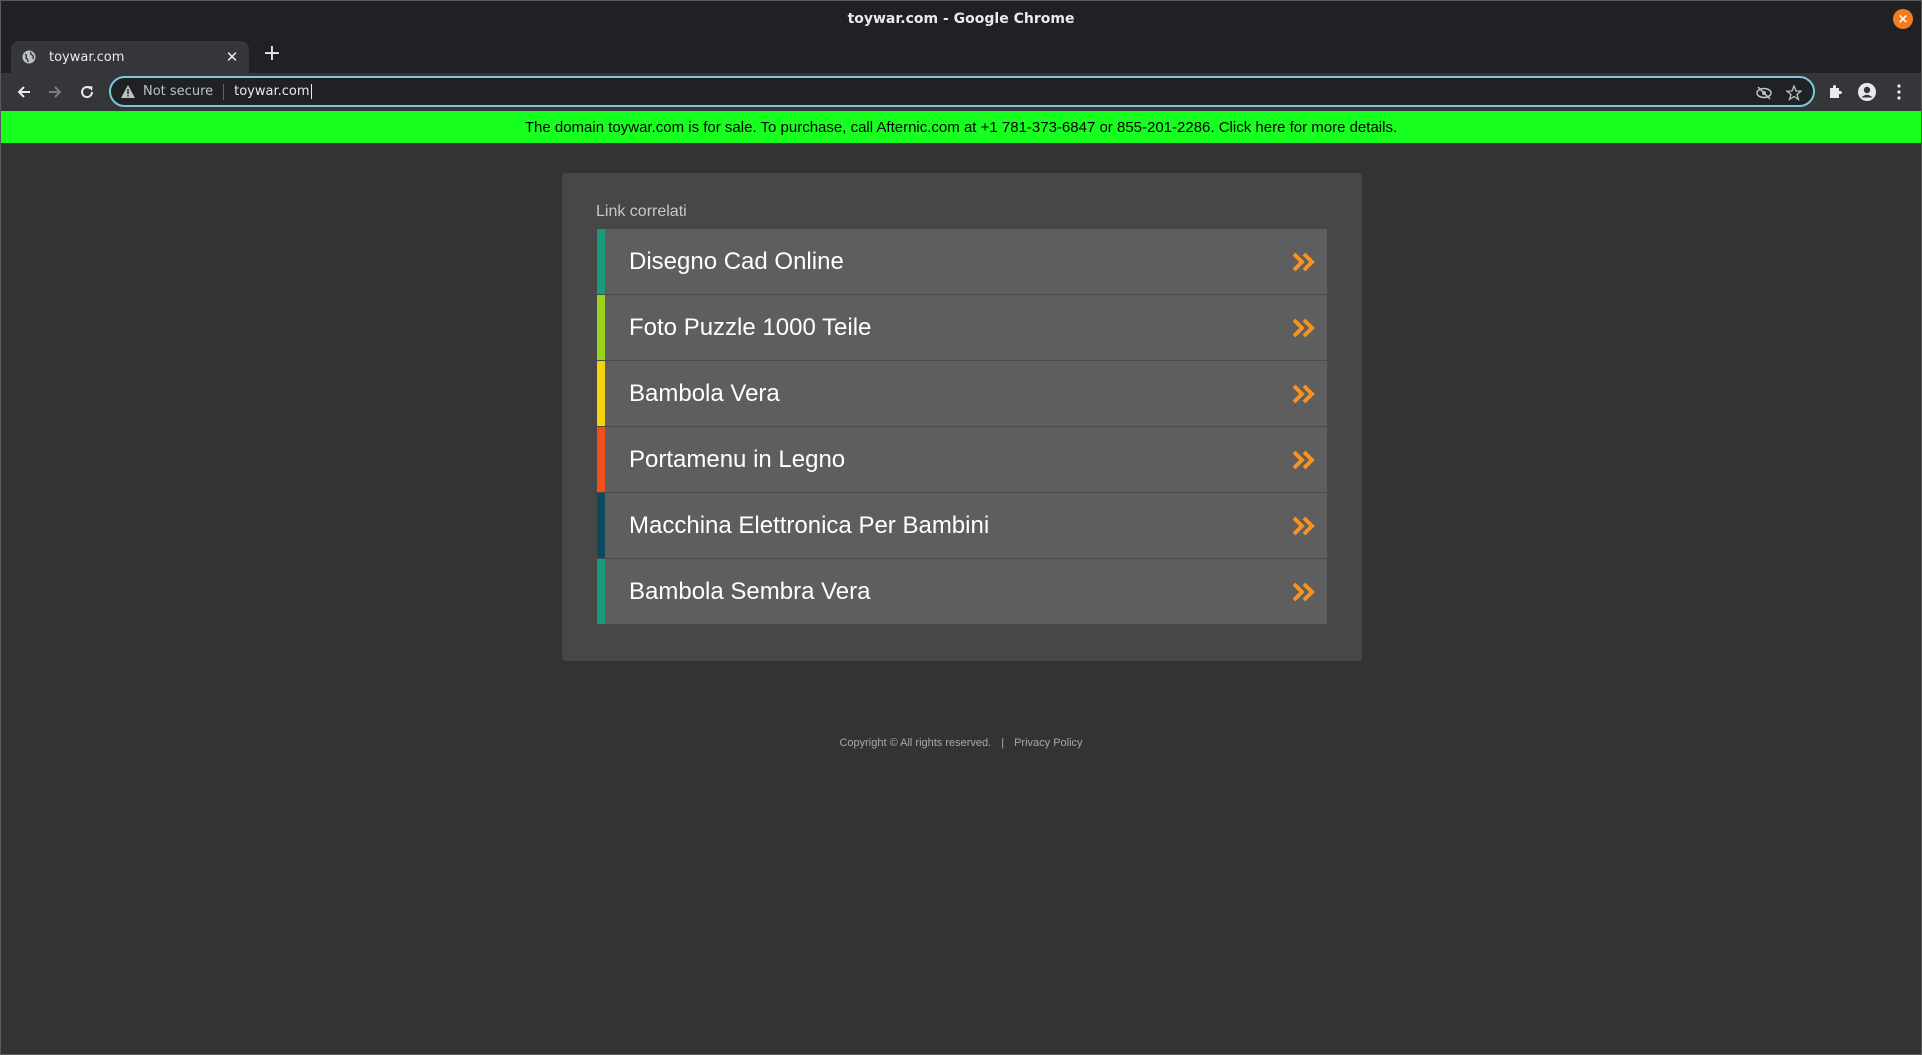 The image size is (1922, 1055). What do you see at coordinates (178, 91) in the screenshot?
I see `security-status: Not secure` at bounding box center [178, 91].